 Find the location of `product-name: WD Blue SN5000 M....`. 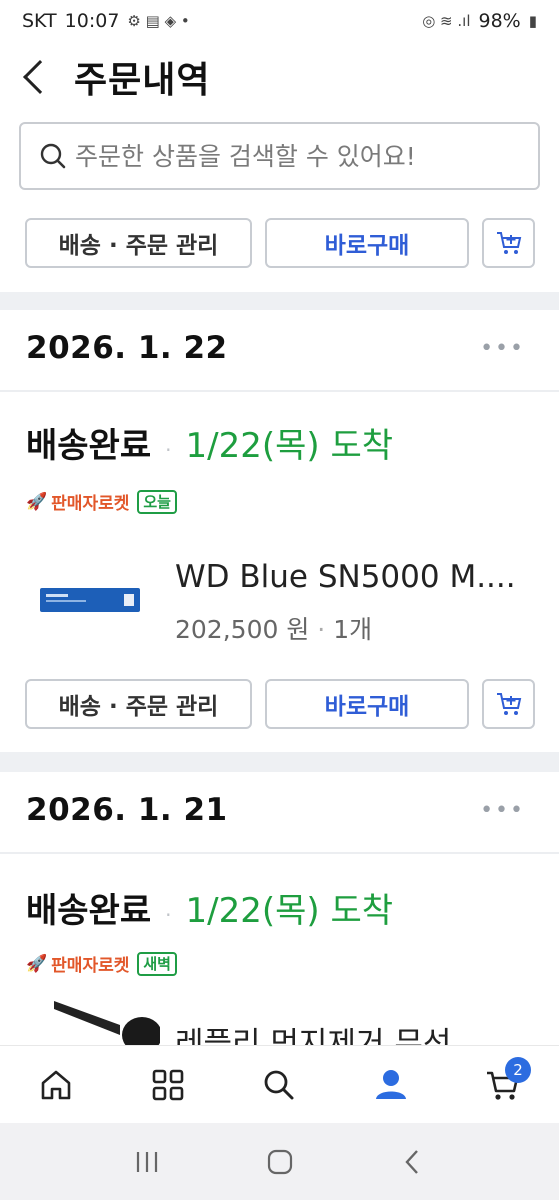

product-name: WD Blue SN5000 M.... is located at coordinates (350, 577).